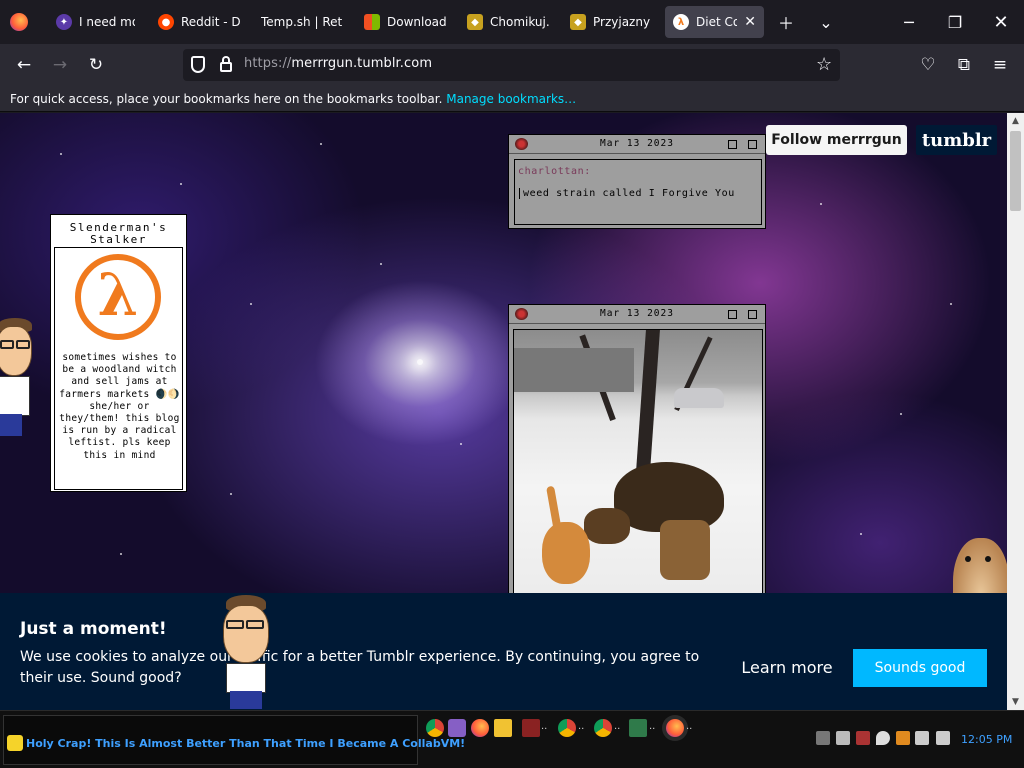 The height and width of the screenshot is (768, 1024). I want to click on tab-i-need-more: ✦ I need mor, so click(95, 22).